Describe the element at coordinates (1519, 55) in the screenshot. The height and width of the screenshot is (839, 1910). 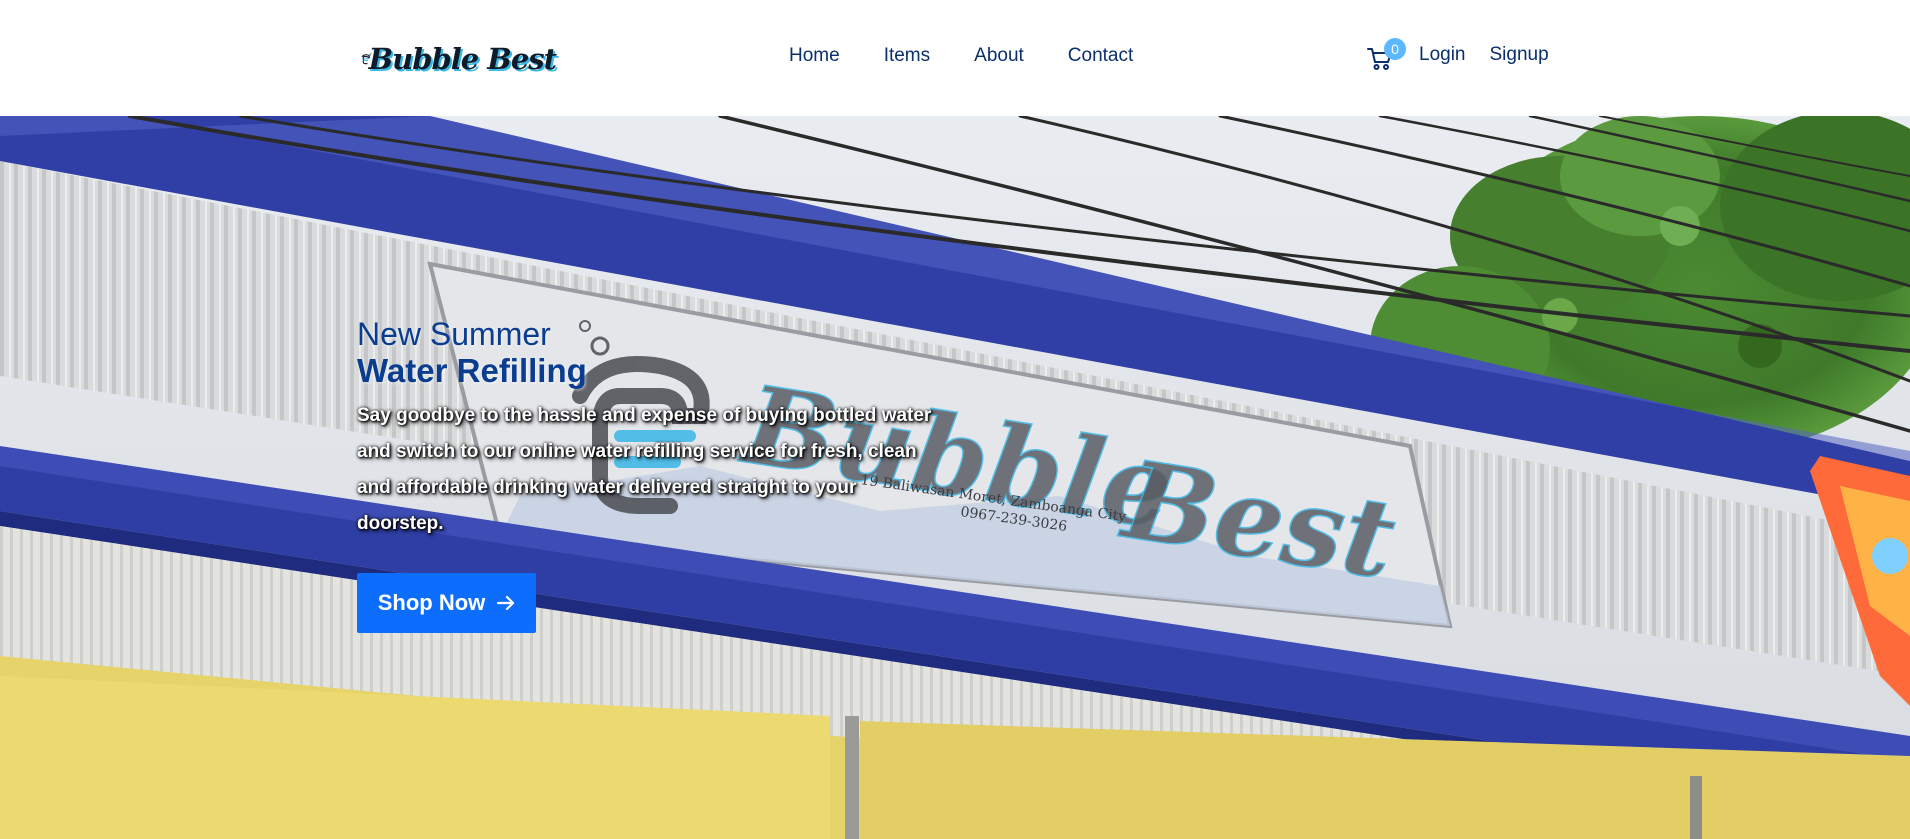
I see `signup-link: Signup` at that location.